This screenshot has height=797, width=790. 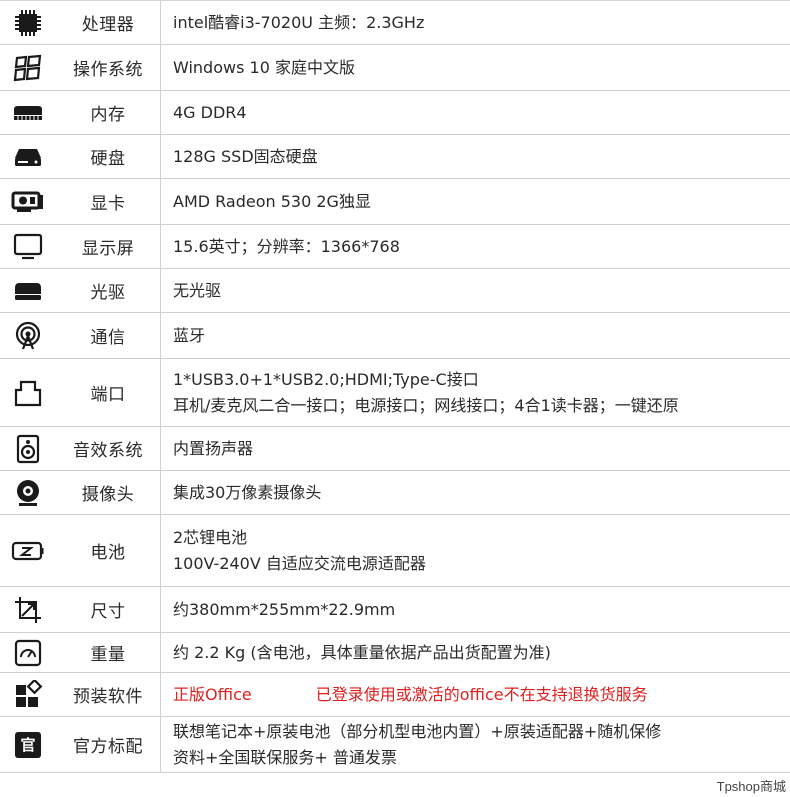 I want to click on spec-value: 集成30万像素摄像头, so click(x=475, y=492).